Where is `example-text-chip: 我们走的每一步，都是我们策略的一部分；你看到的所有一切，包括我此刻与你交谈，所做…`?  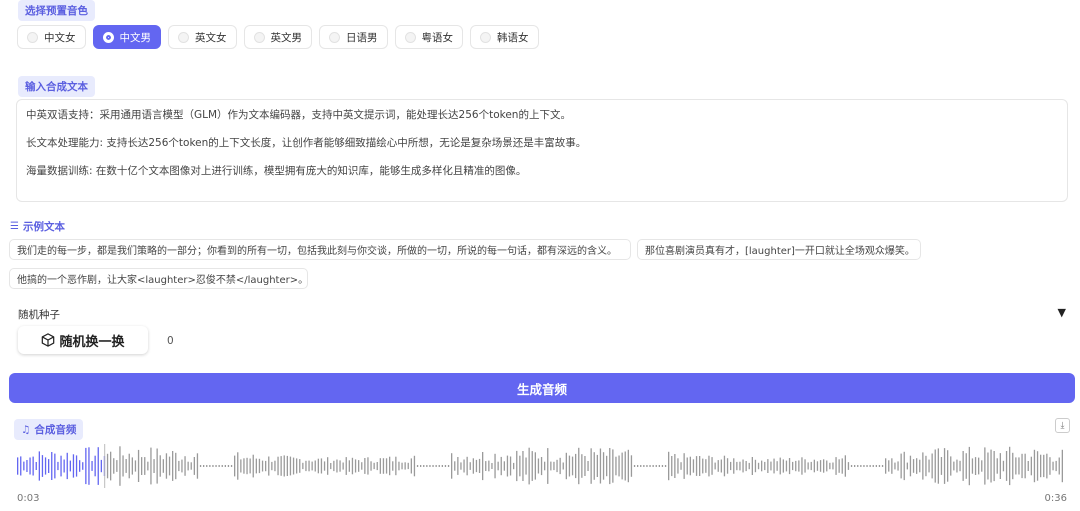
example-text-chip: 我们走的每一步，都是我们策略的一部分；你看到的所有一切，包括我此刻与你交谈，所做… is located at coordinates (320, 249).